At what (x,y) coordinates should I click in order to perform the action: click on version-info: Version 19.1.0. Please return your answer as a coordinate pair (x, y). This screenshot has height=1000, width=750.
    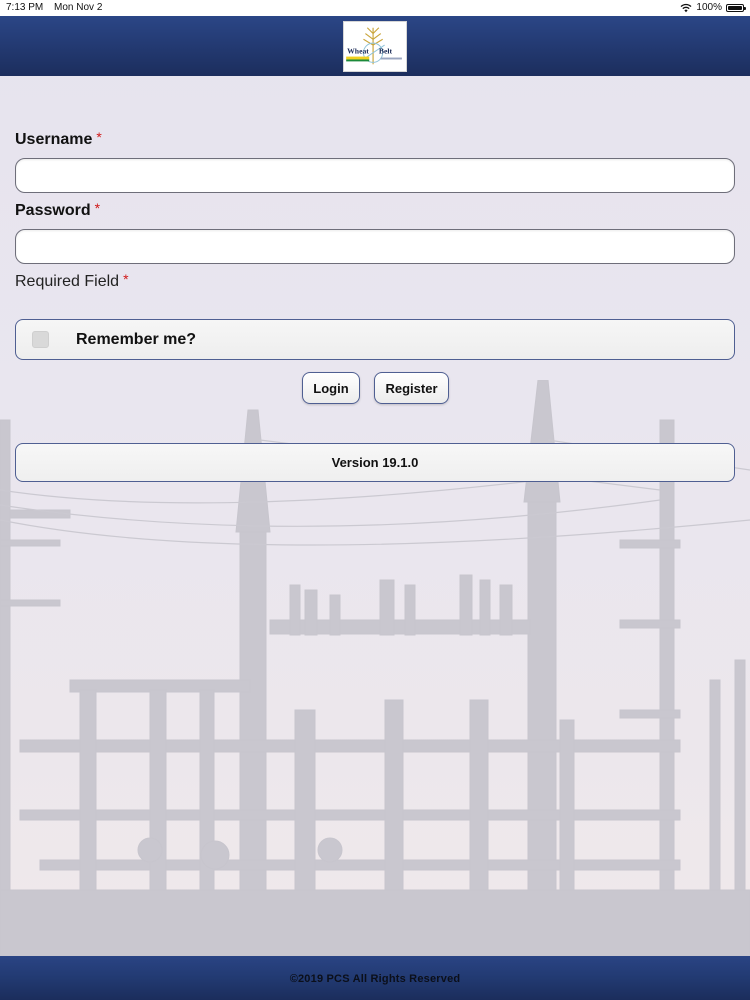
    Looking at the image, I should click on (375, 462).